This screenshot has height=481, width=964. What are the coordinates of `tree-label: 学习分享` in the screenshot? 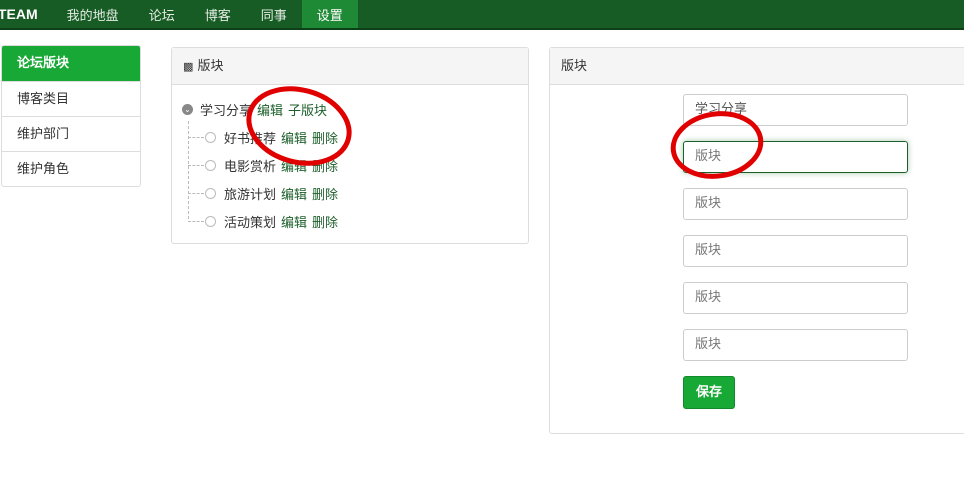 It's located at (226, 111).